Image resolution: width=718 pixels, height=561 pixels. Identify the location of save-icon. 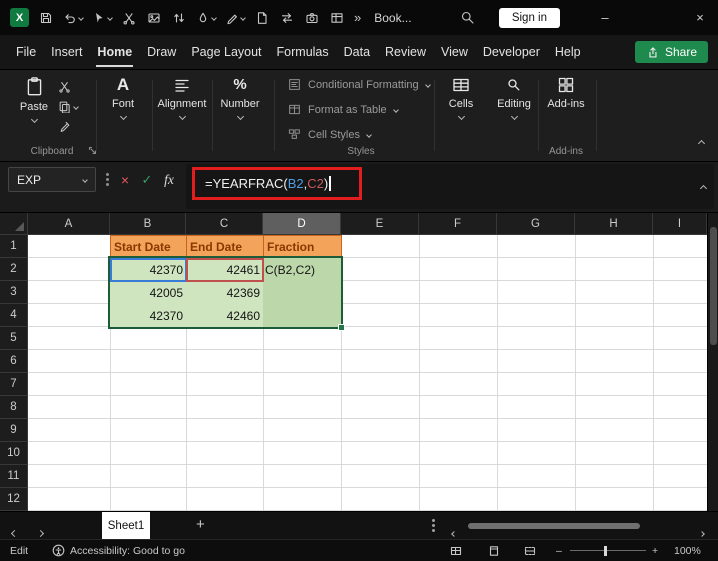
(46, 18).